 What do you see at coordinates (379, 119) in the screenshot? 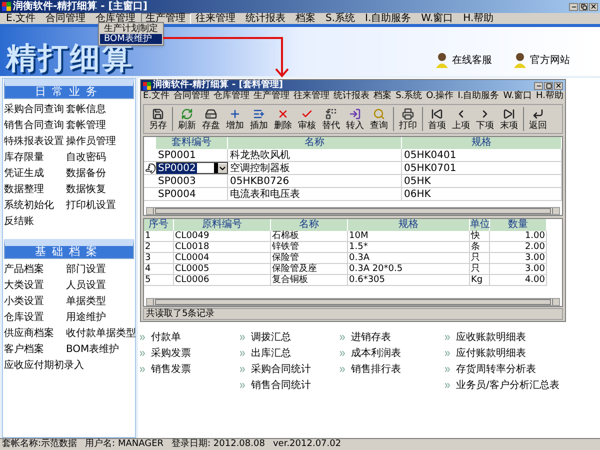
I see `toolbar-button: 查询` at bounding box center [379, 119].